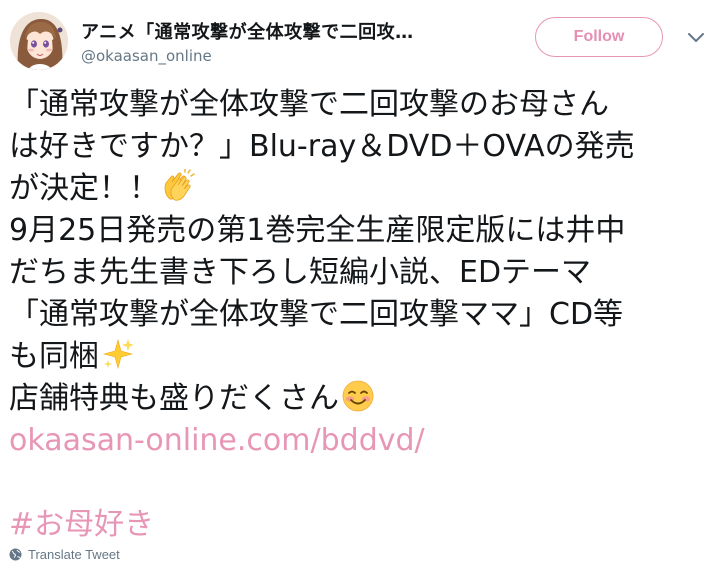  What do you see at coordinates (359, 525) in the screenshot?
I see `hashtag-line: #お母好き` at bounding box center [359, 525].